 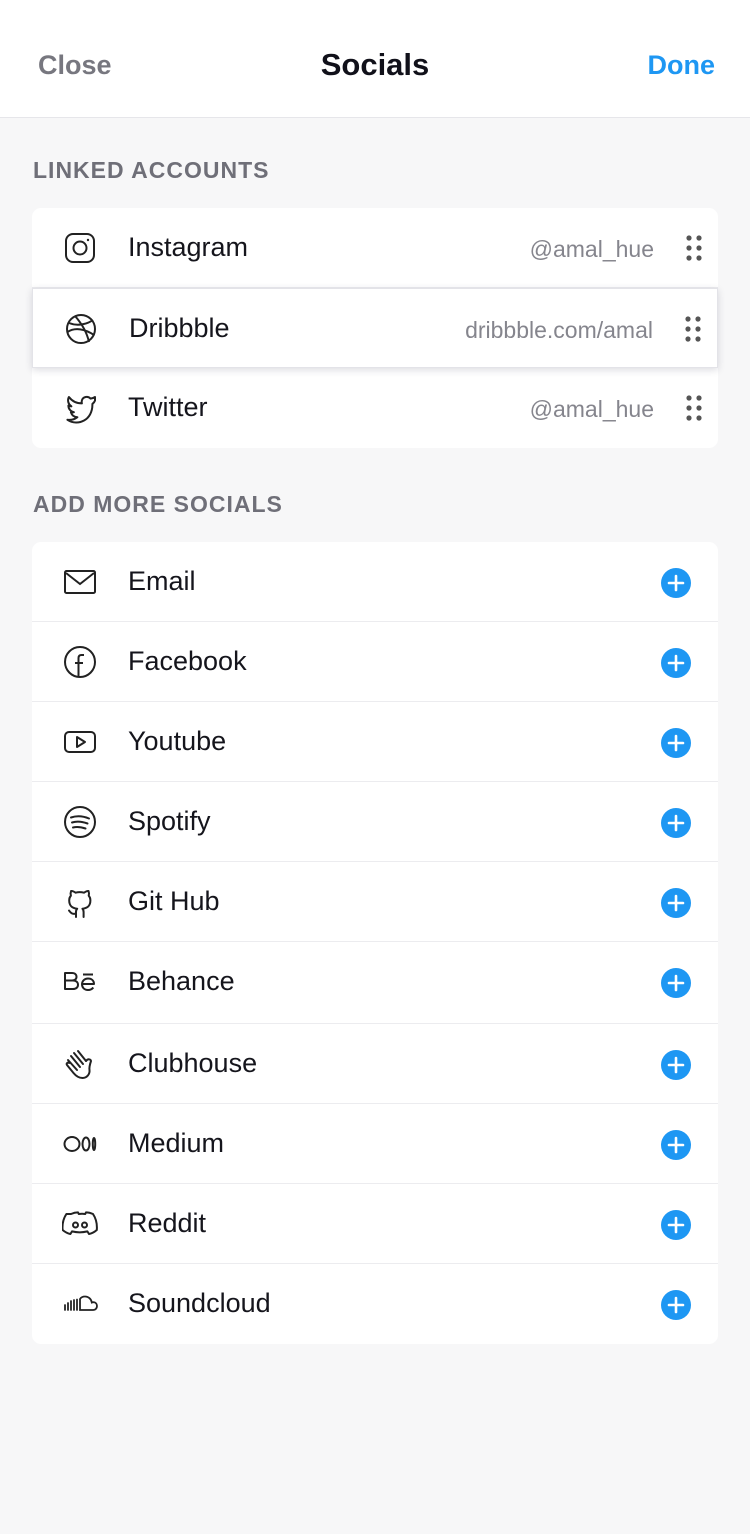 I want to click on linked-item-label: Instagram, so click(x=188, y=247).